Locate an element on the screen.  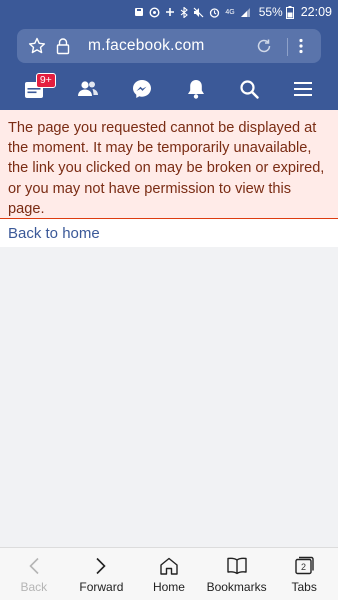
battery-percent: 55% is located at coordinates (270, 12).